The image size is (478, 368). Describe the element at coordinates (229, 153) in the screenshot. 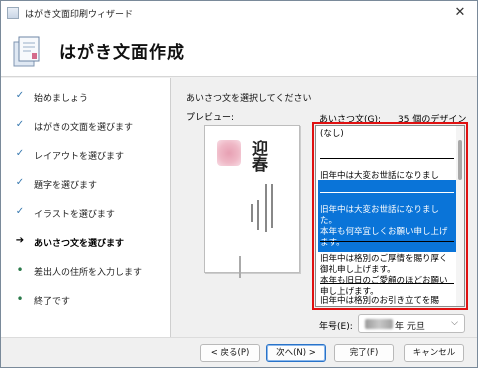

I see `illustration-thumbnail` at that location.